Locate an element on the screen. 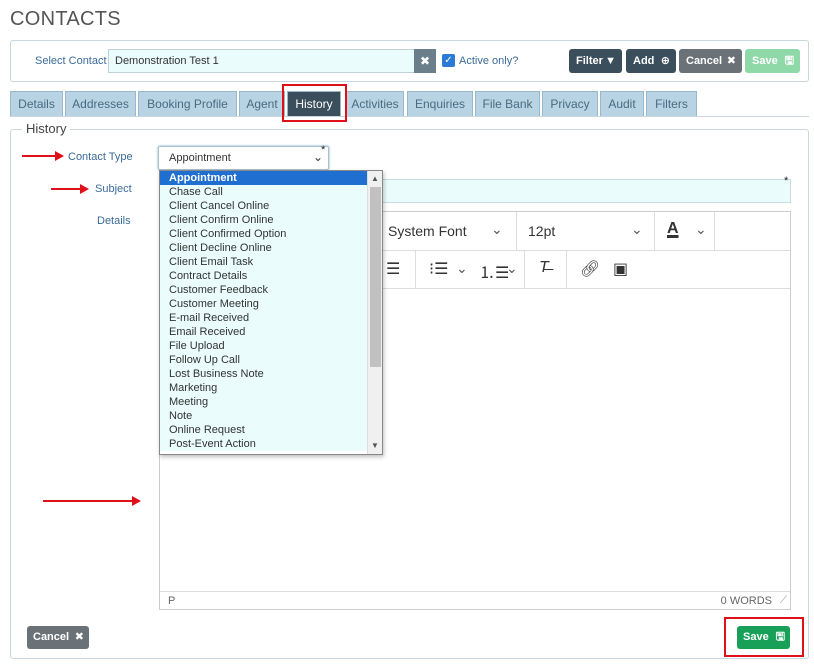 The image size is (814, 670). active-only-label: Active only? is located at coordinates (489, 61).